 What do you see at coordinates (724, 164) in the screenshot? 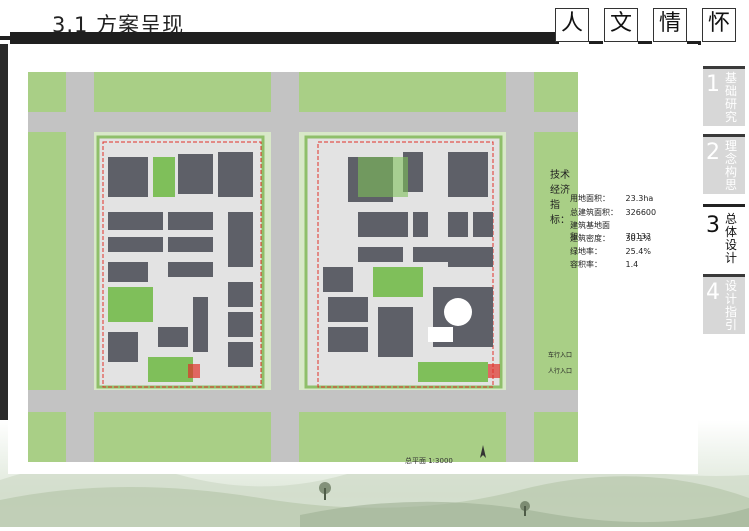
I see `tab-concept: 2 理念构思` at bounding box center [724, 164].